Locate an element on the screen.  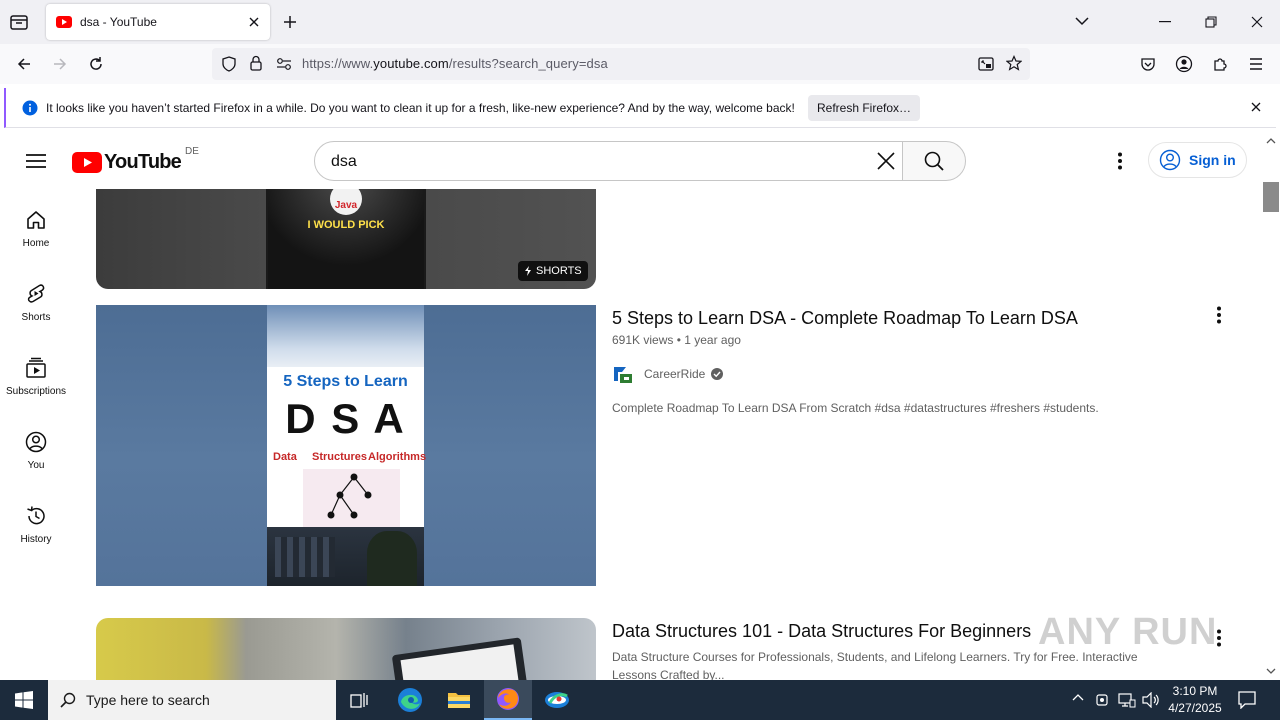
scroll-down-arrow-icon is located at coordinates (1271, 671).